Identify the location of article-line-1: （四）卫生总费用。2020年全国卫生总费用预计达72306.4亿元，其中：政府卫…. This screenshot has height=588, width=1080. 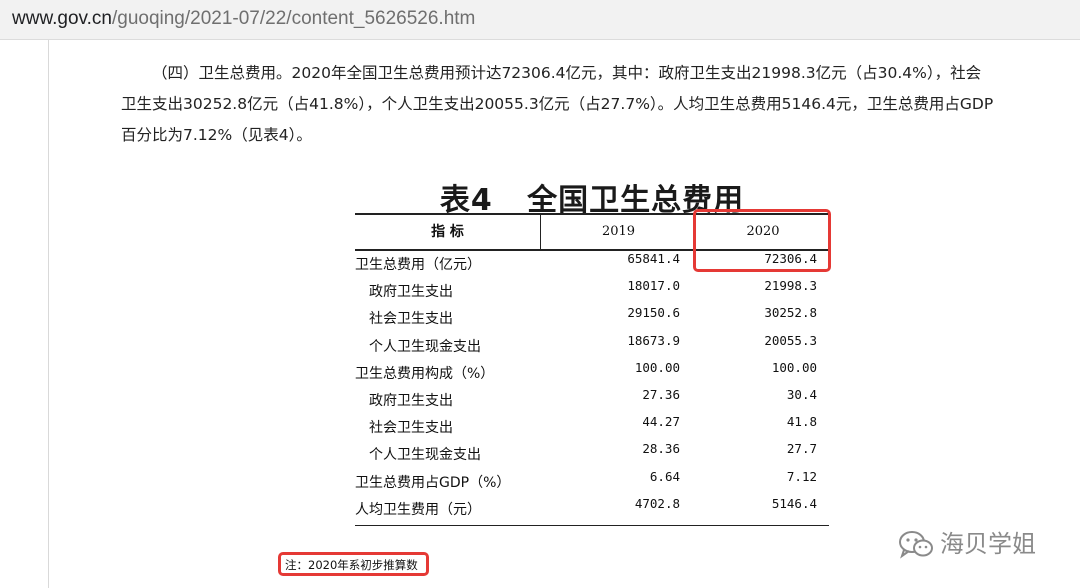
(567, 73).